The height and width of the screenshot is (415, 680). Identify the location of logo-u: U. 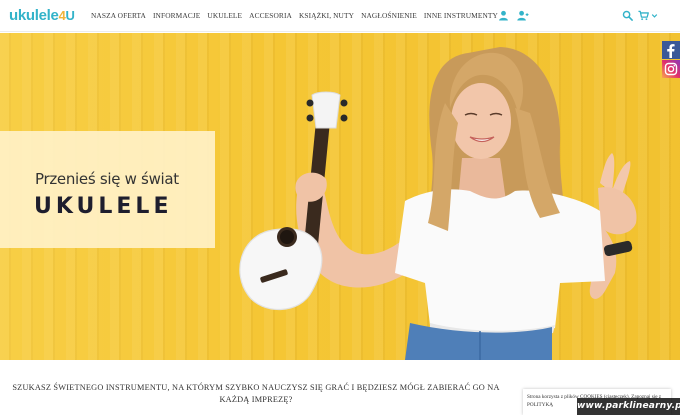
(70, 15).